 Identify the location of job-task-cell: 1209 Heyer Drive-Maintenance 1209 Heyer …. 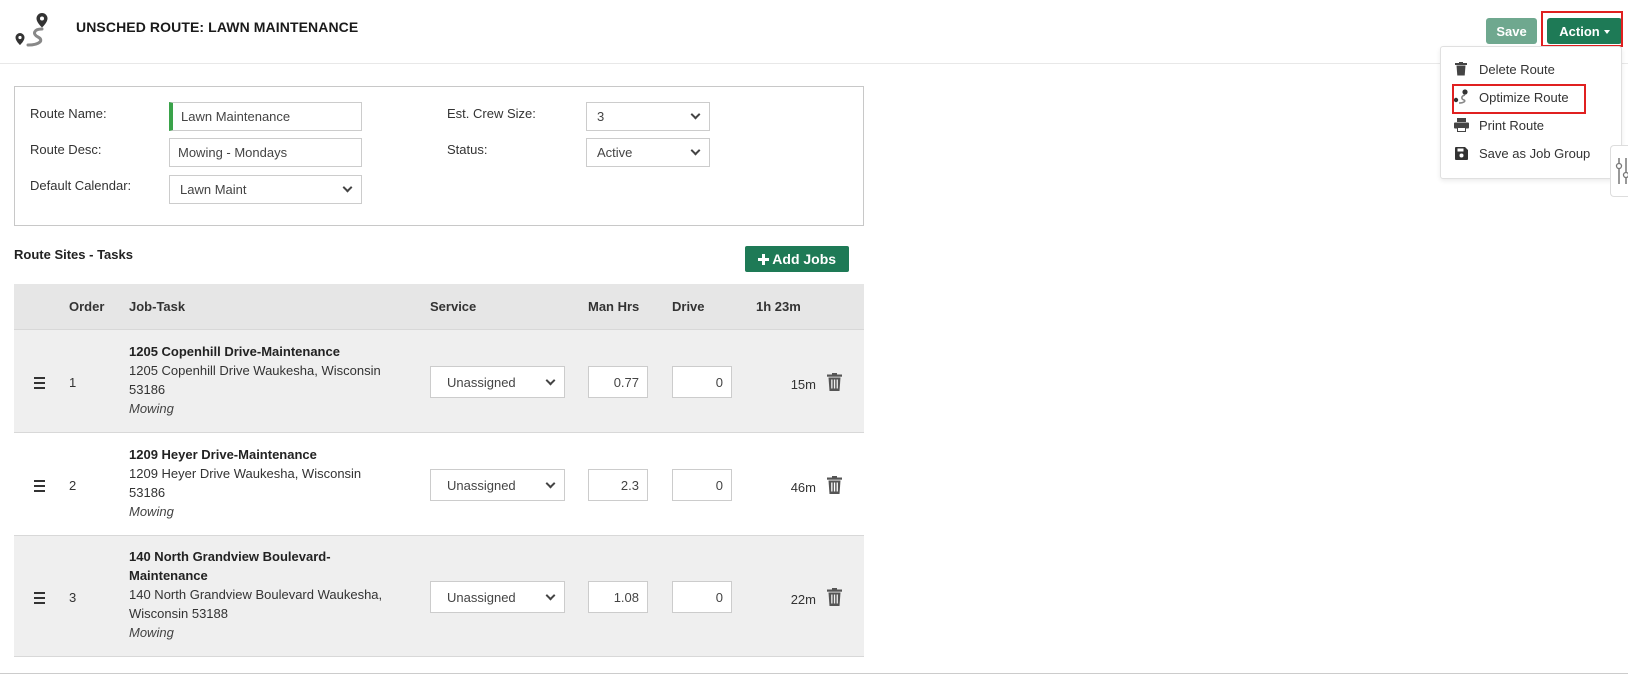
(261, 483).